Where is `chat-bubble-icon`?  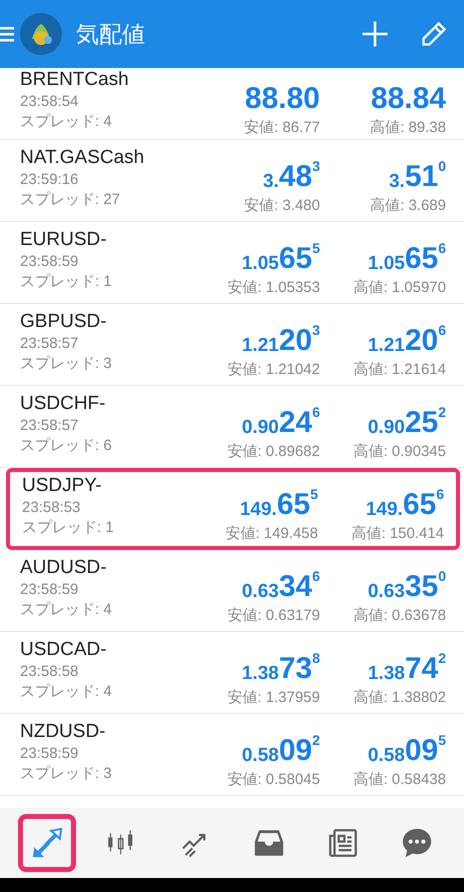
chat-bubble-icon is located at coordinates (417, 843).